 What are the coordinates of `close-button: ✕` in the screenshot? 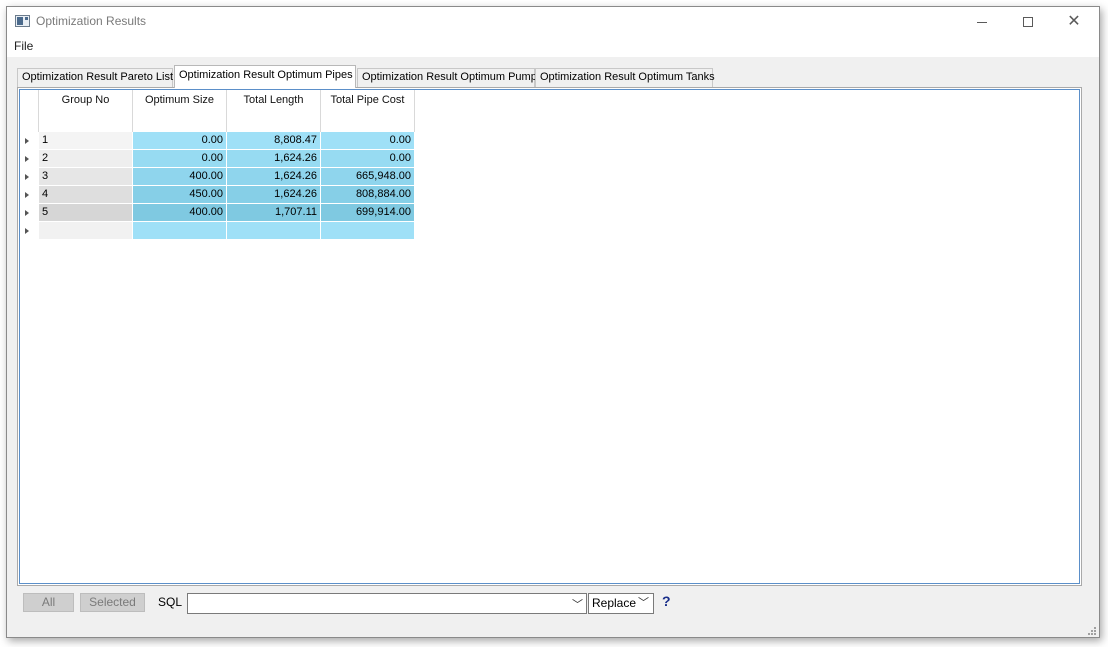 It's located at (1074, 22).